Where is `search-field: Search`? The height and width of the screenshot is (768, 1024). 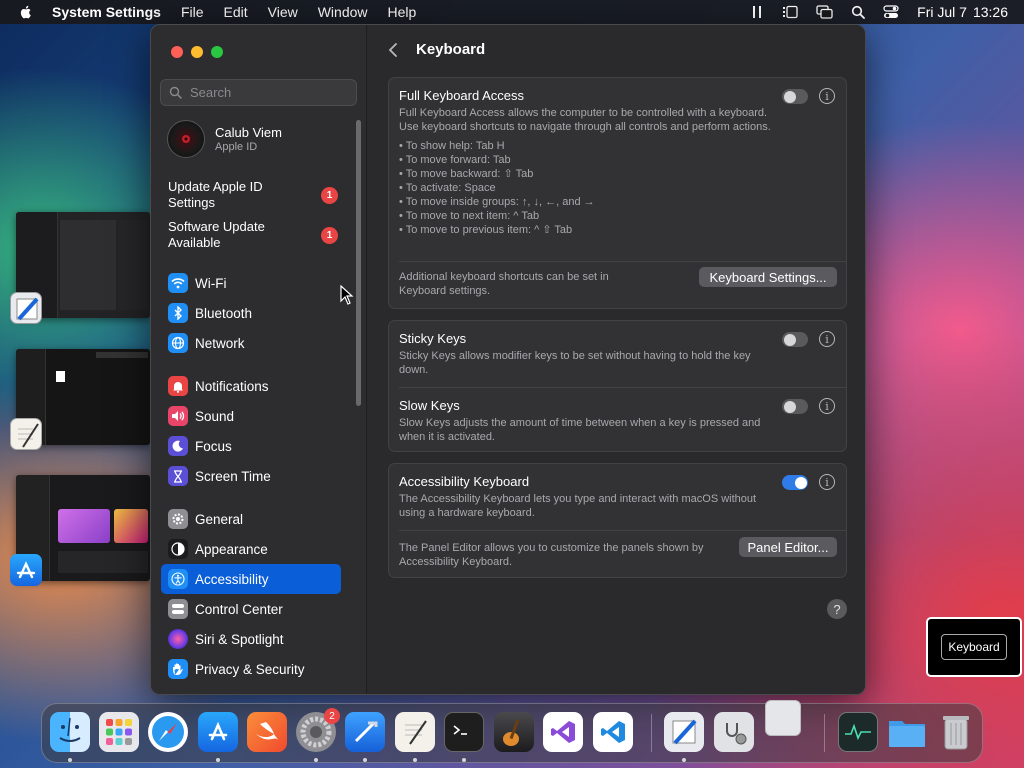 search-field: Search is located at coordinates (258, 92).